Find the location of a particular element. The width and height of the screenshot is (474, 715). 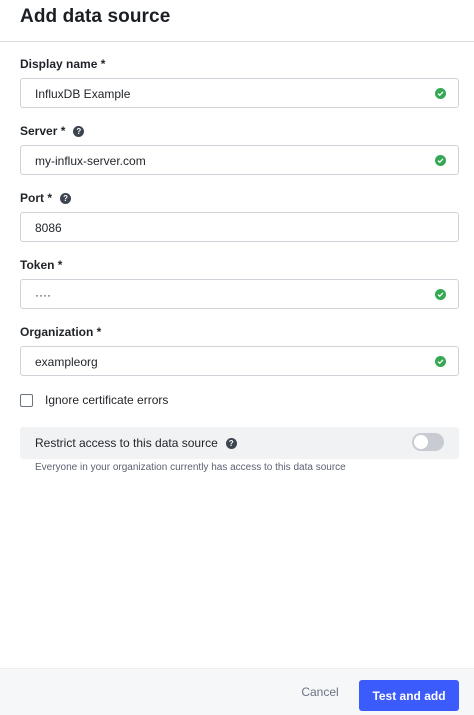

port-field: Port * ? 8086 is located at coordinates (239, 215).